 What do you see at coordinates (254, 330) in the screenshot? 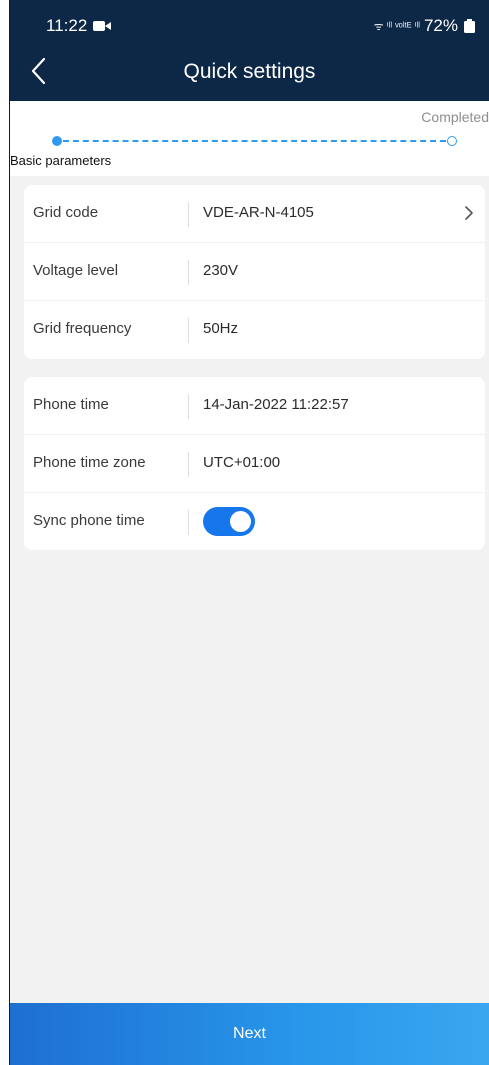
I see `grid-frequency-row: Grid frequency 50Hz` at bounding box center [254, 330].